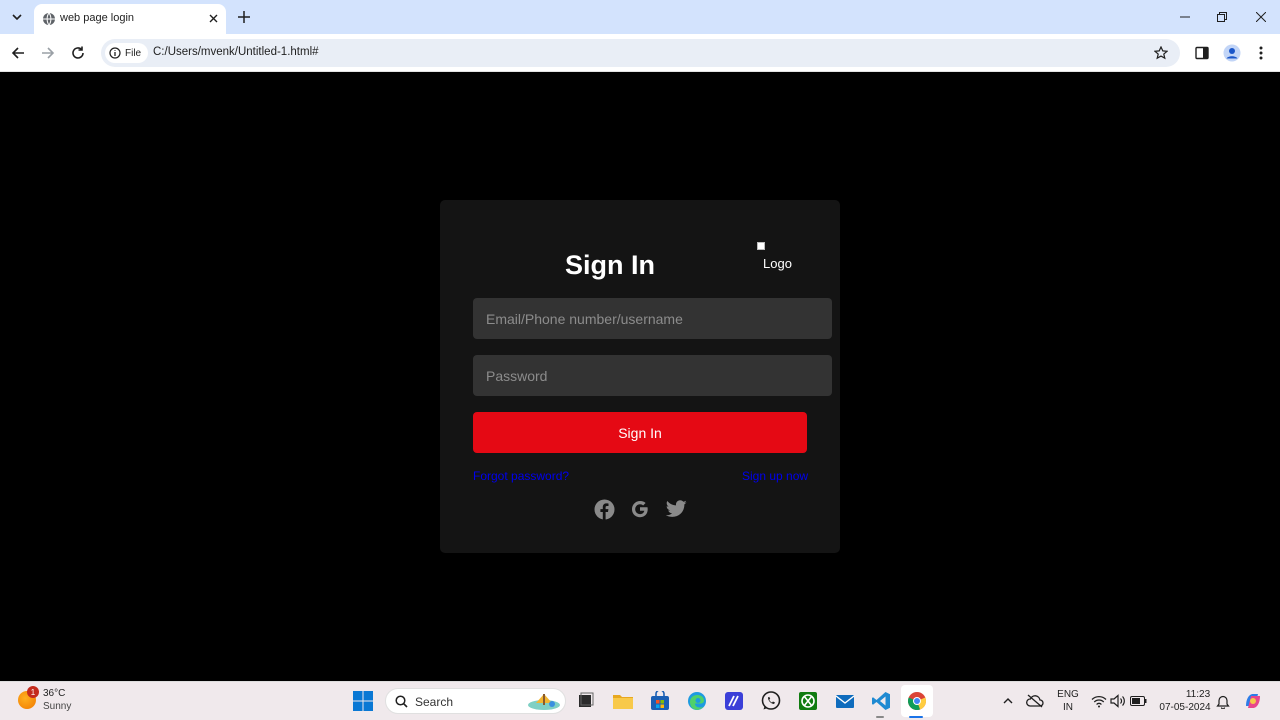 The image size is (1280, 720). Describe the element at coordinates (97, 18) in the screenshot. I see `tab-title: web page login` at that location.